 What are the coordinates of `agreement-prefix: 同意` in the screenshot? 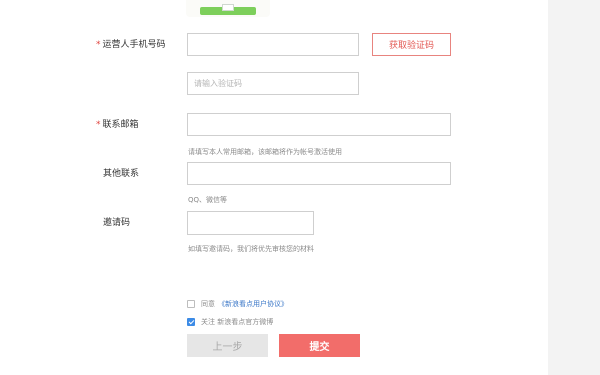 It's located at (208, 304).